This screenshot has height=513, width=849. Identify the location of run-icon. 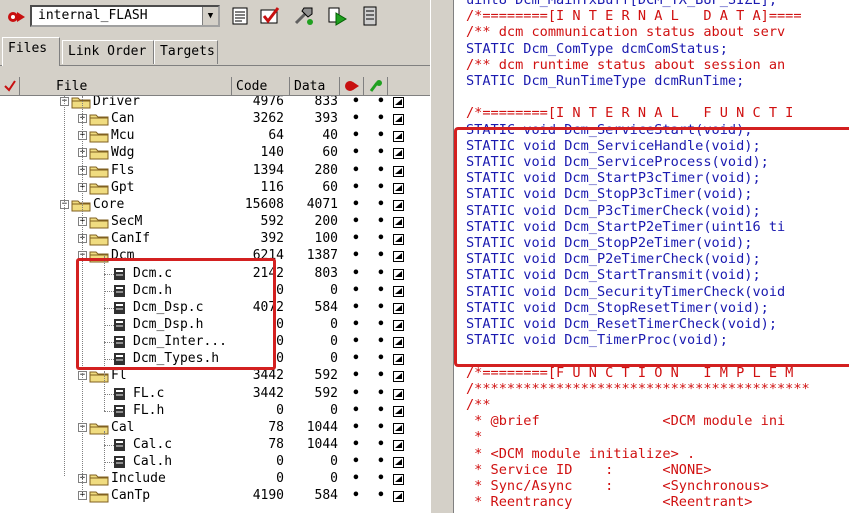
(338, 16).